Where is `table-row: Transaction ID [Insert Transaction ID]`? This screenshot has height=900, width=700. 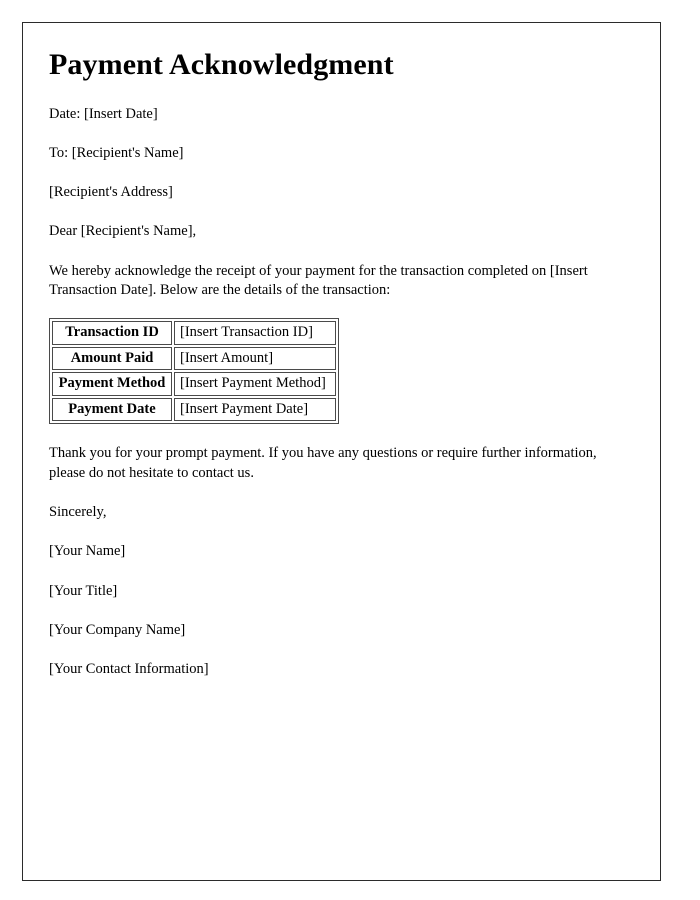
table-row: Transaction ID [Insert Transaction ID] is located at coordinates (194, 333).